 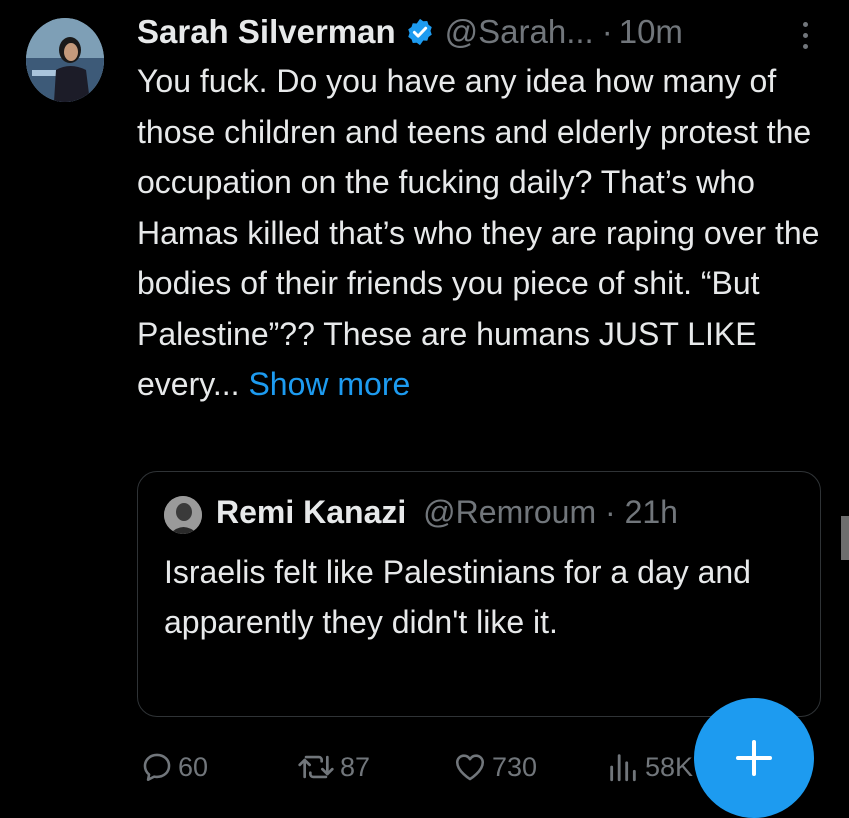 I want to click on heart-icon, so click(x=470, y=767).